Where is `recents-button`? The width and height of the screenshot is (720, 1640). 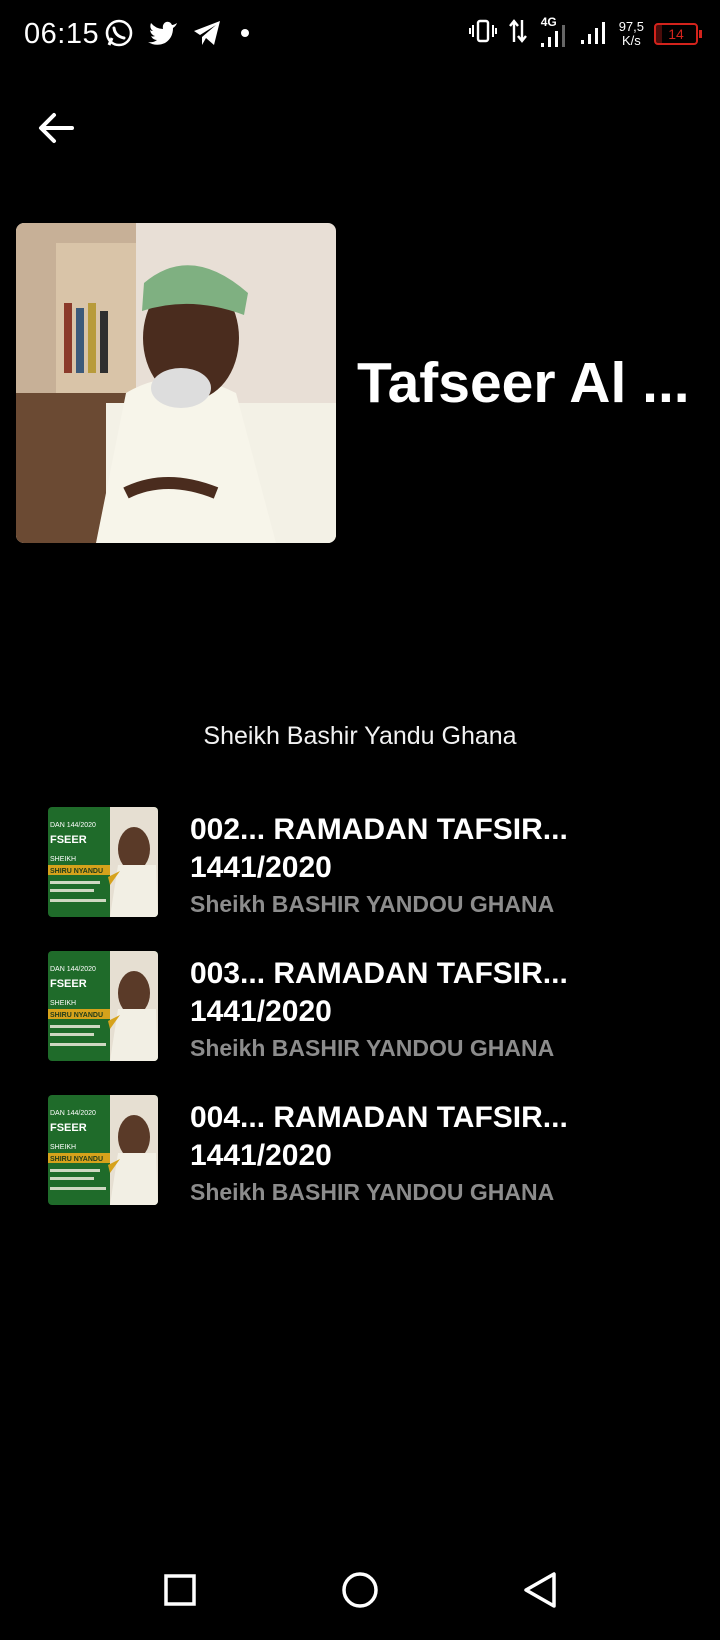
recents-button is located at coordinates (180, 1590).